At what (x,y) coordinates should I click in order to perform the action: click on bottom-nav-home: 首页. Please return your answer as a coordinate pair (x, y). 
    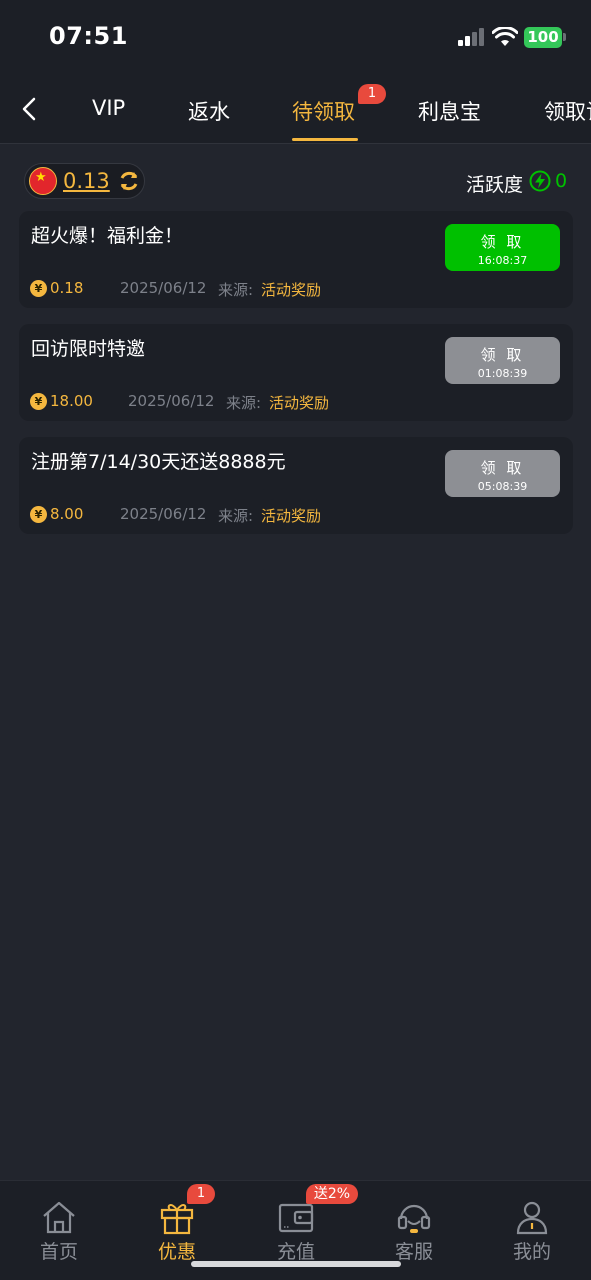
    Looking at the image, I should click on (59, 1231).